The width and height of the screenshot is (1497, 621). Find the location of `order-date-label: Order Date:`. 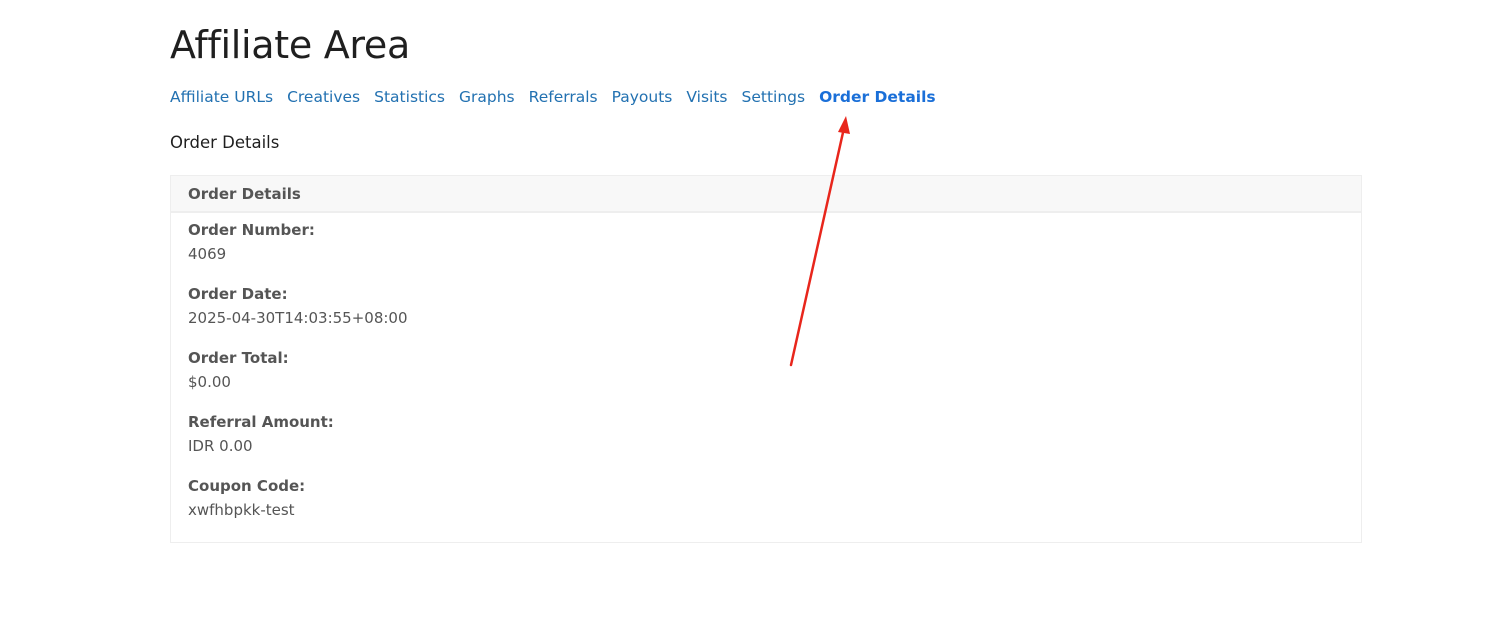

order-date-label: Order Date: is located at coordinates (238, 294).